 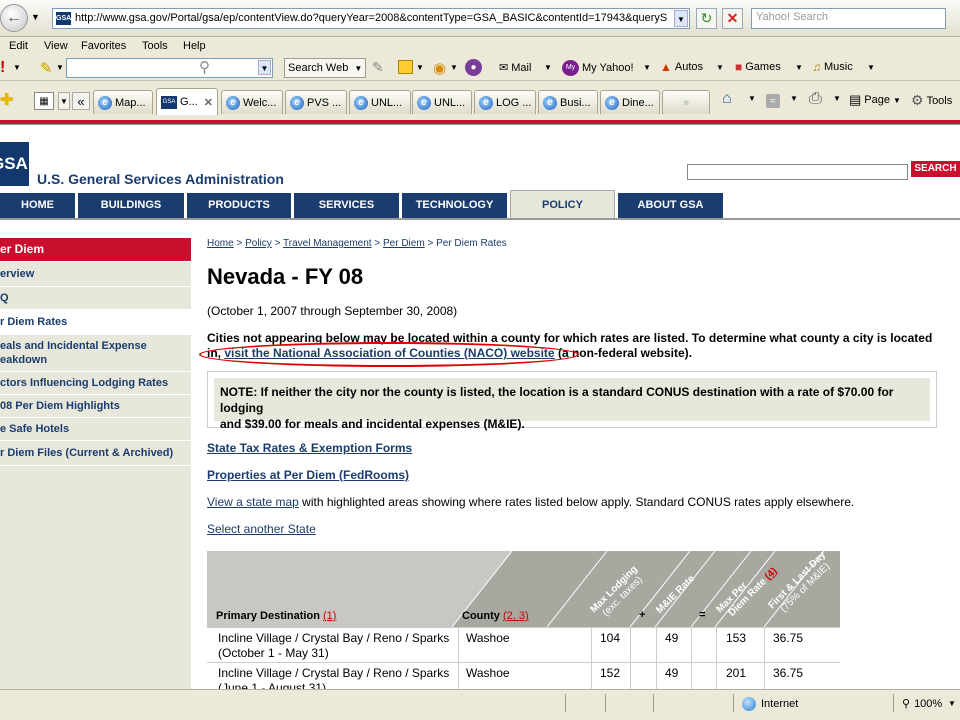 What do you see at coordinates (794, 98) in the screenshot?
I see `feeds-dropdown-icon: ▼` at bounding box center [794, 98].